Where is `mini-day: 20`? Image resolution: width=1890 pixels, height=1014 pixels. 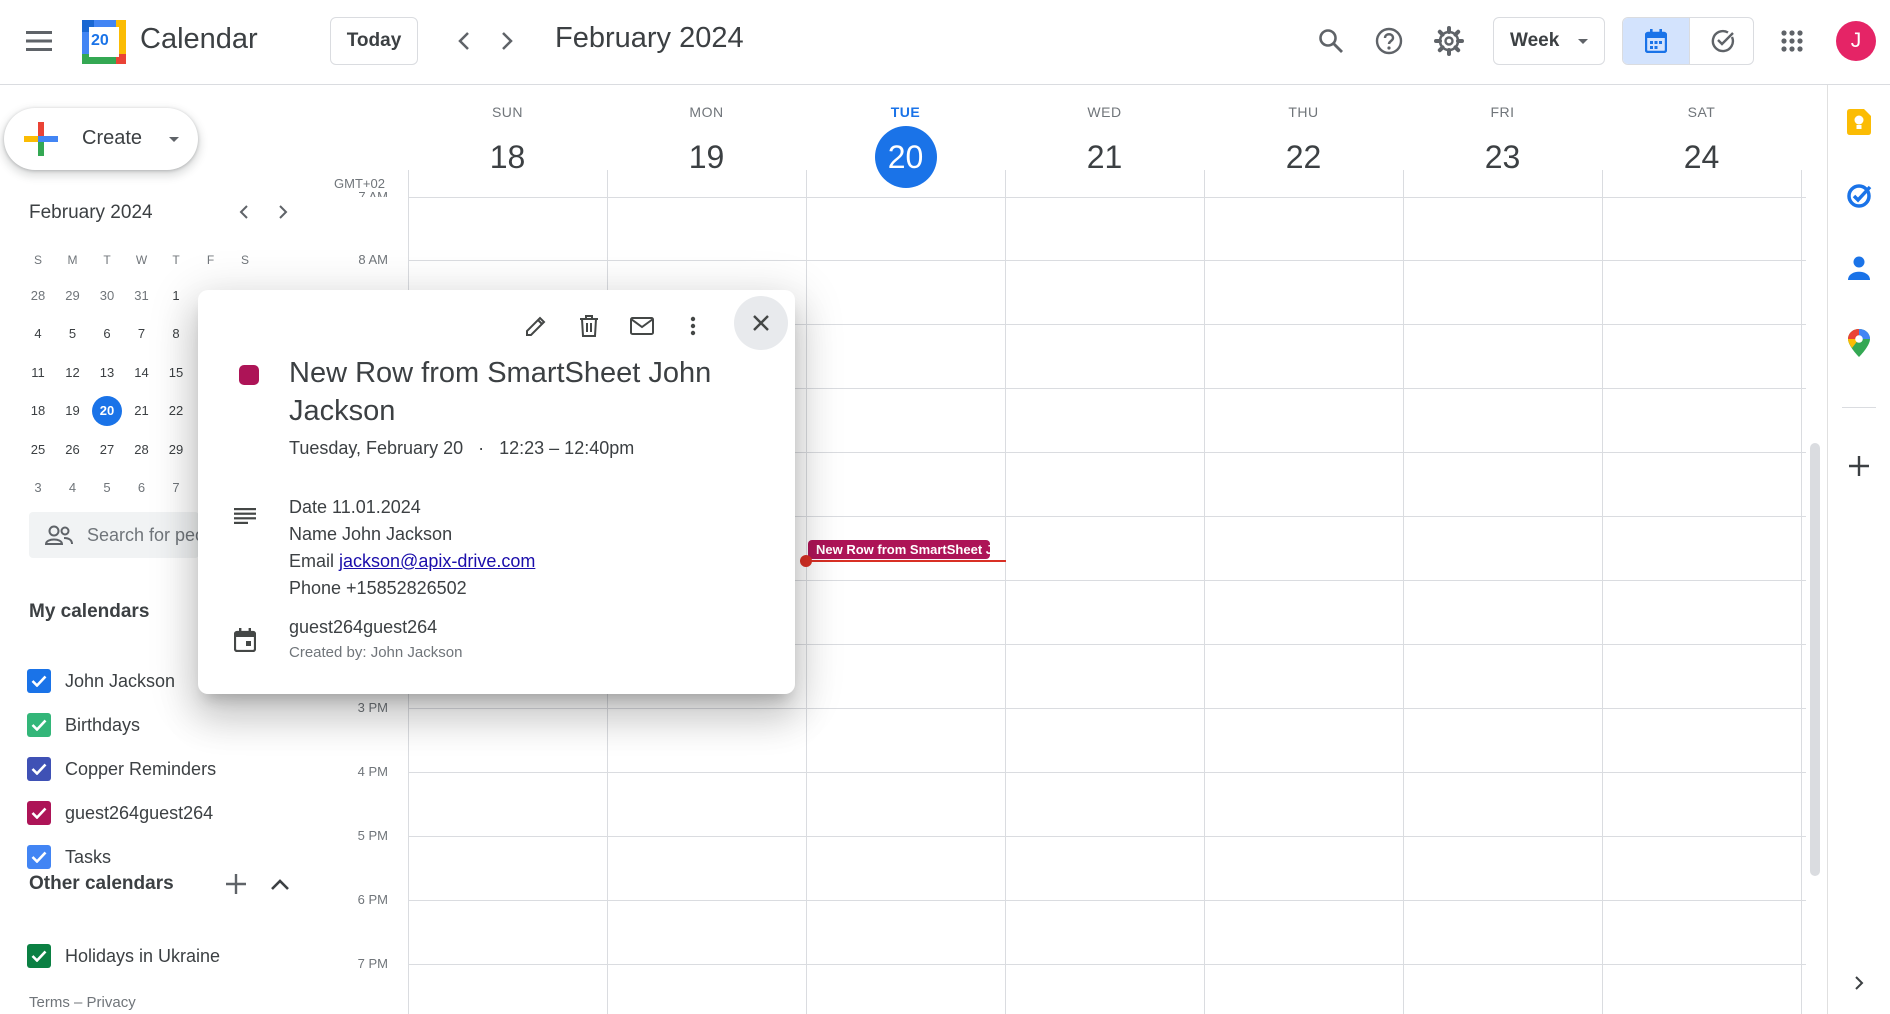 mini-day: 20 is located at coordinates (107, 410).